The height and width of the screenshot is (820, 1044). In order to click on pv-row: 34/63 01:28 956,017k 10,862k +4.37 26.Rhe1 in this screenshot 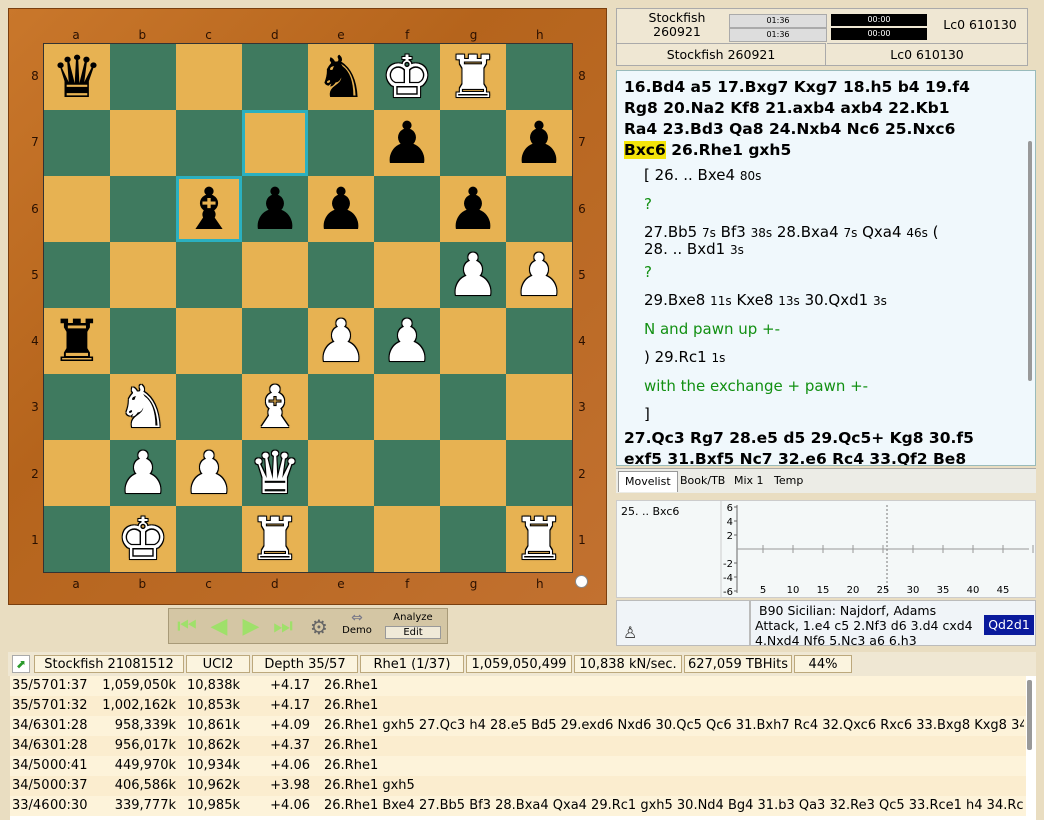, I will do `click(518, 746)`.